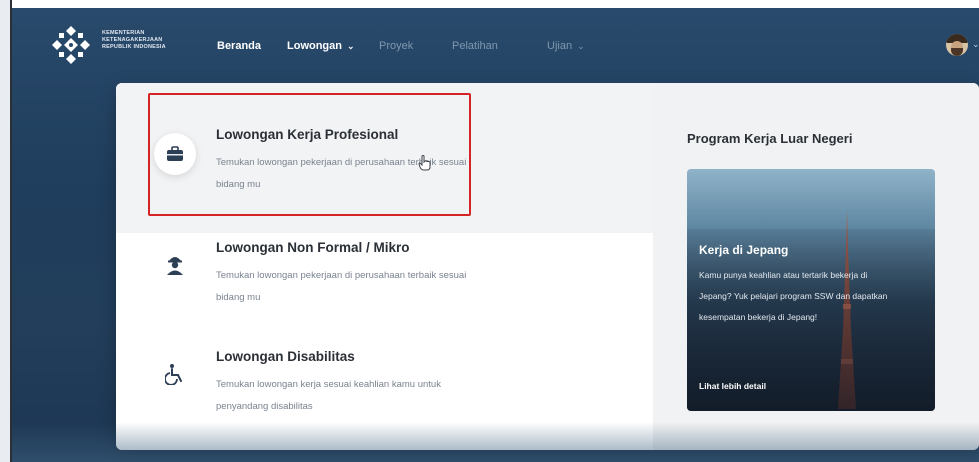 The width and height of the screenshot is (979, 462). I want to click on nav-project: Proyek, so click(396, 46).